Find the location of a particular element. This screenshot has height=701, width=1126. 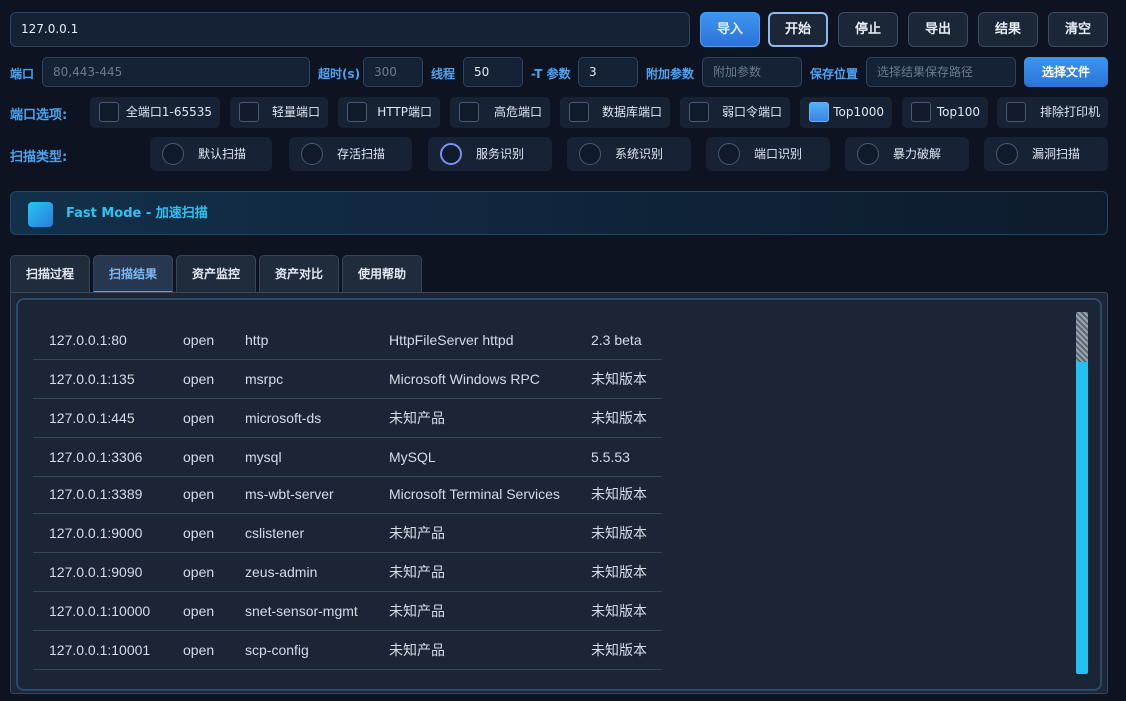

port-option-label: 排除打印机 is located at coordinates (1069, 112).